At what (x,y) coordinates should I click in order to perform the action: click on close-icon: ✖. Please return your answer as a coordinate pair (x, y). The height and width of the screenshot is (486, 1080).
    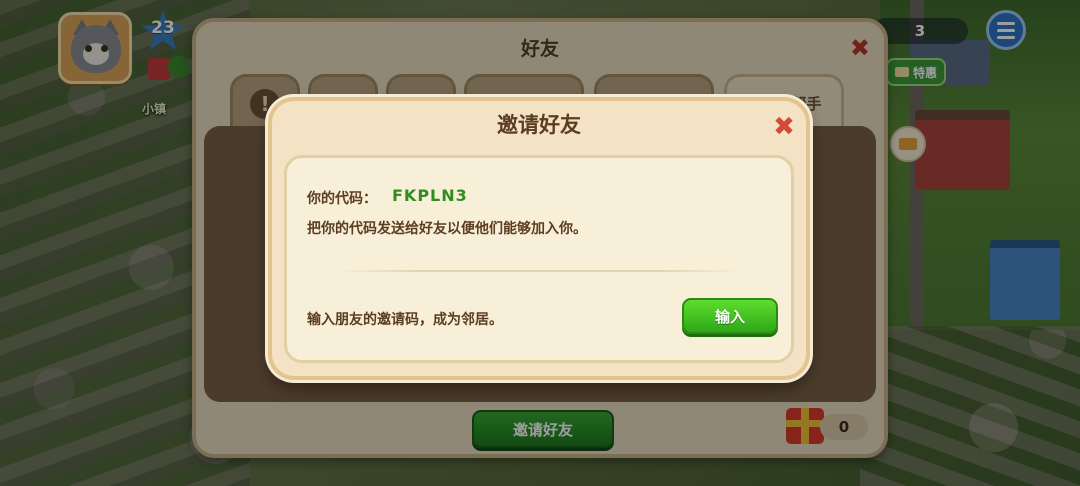
    Looking at the image, I should click on (784, 127).